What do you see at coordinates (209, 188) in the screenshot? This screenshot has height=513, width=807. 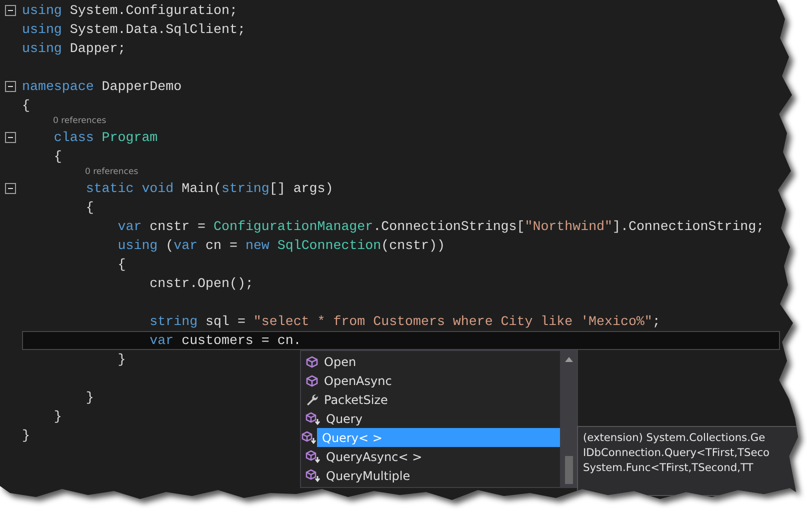 I see `code-line: static void Main(string[] args)` at bounding box center [209, 188].